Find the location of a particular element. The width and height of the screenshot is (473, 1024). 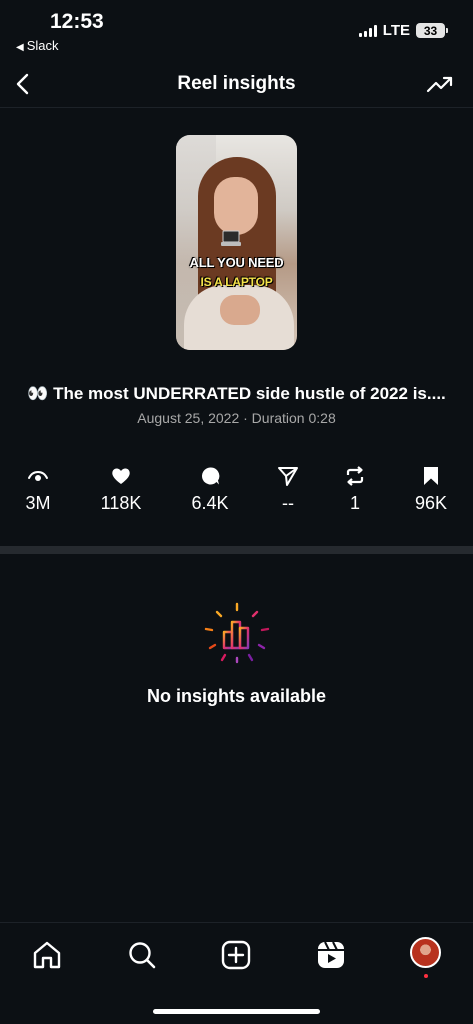

stat-comments-value: 6.4K is located at coordinates (210, 503).